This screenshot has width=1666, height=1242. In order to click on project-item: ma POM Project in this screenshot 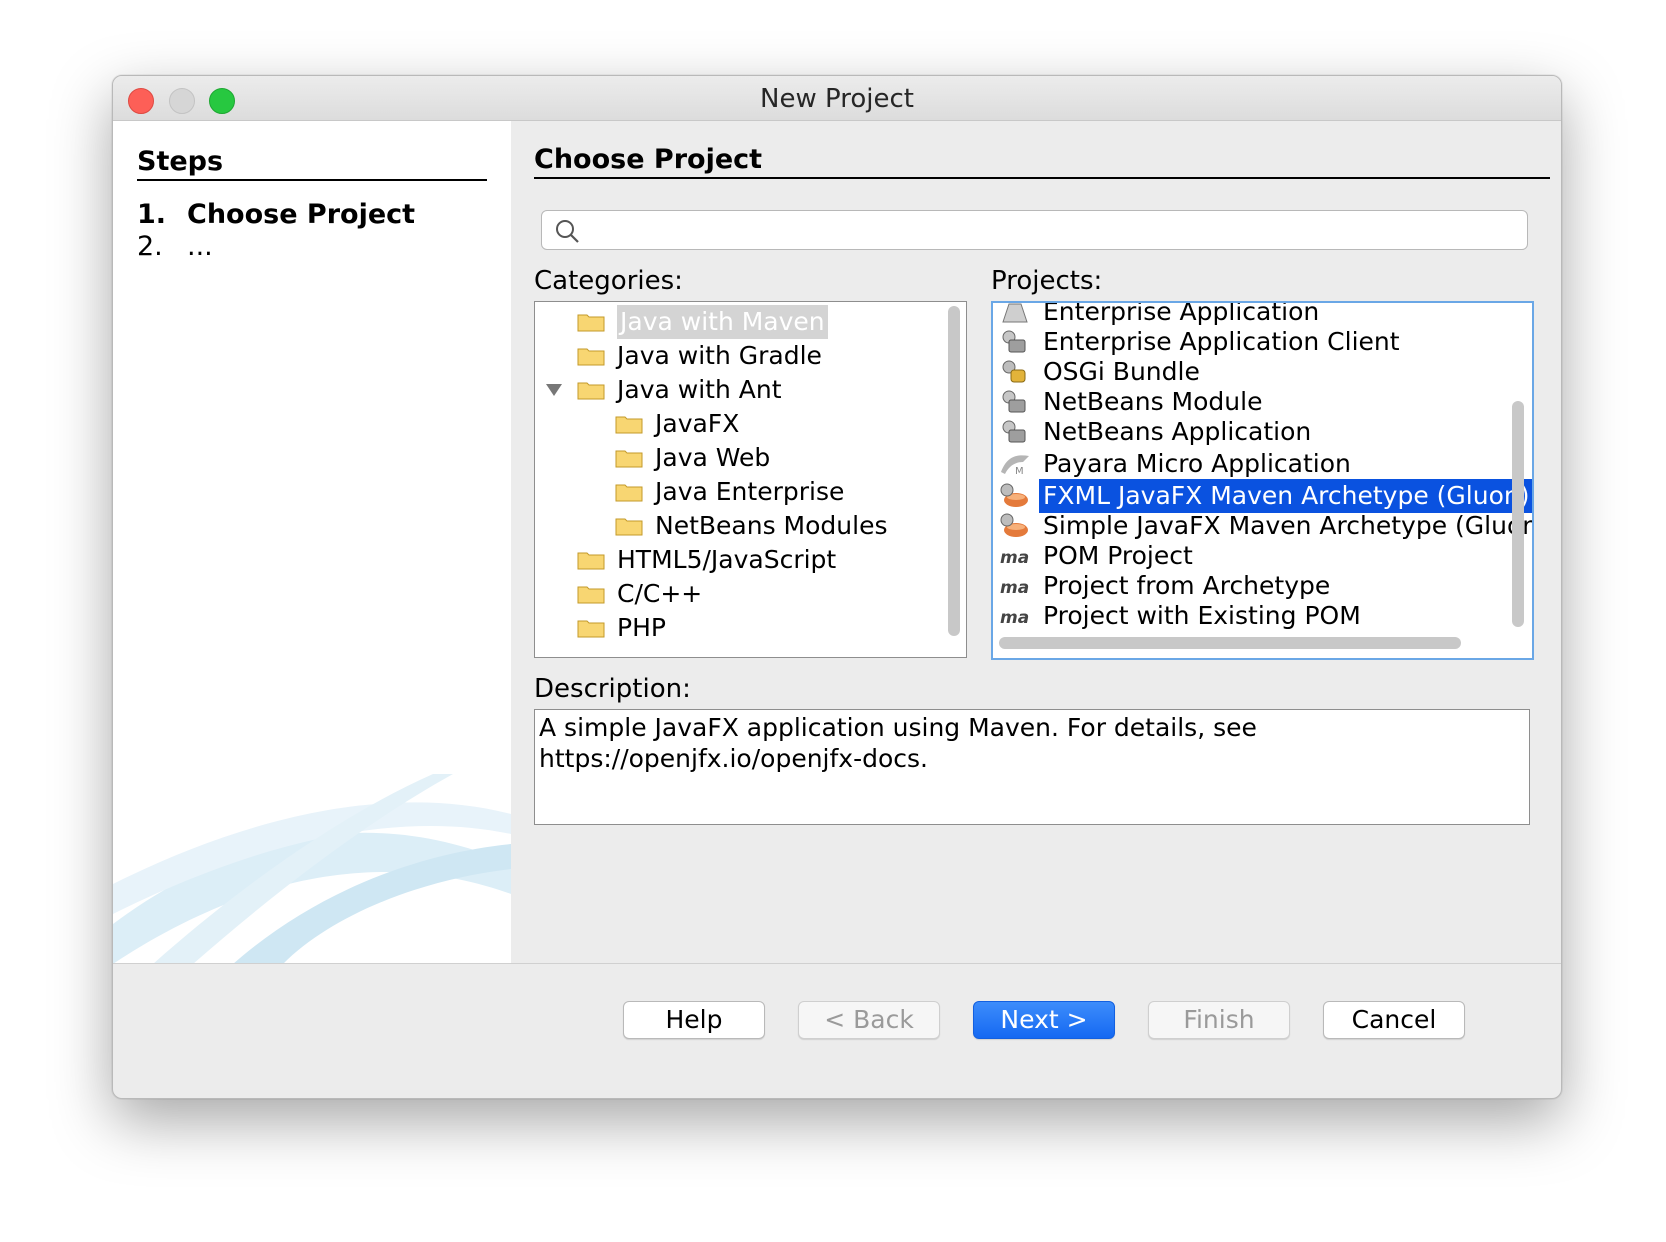, I will do `click(1233, 556)`.